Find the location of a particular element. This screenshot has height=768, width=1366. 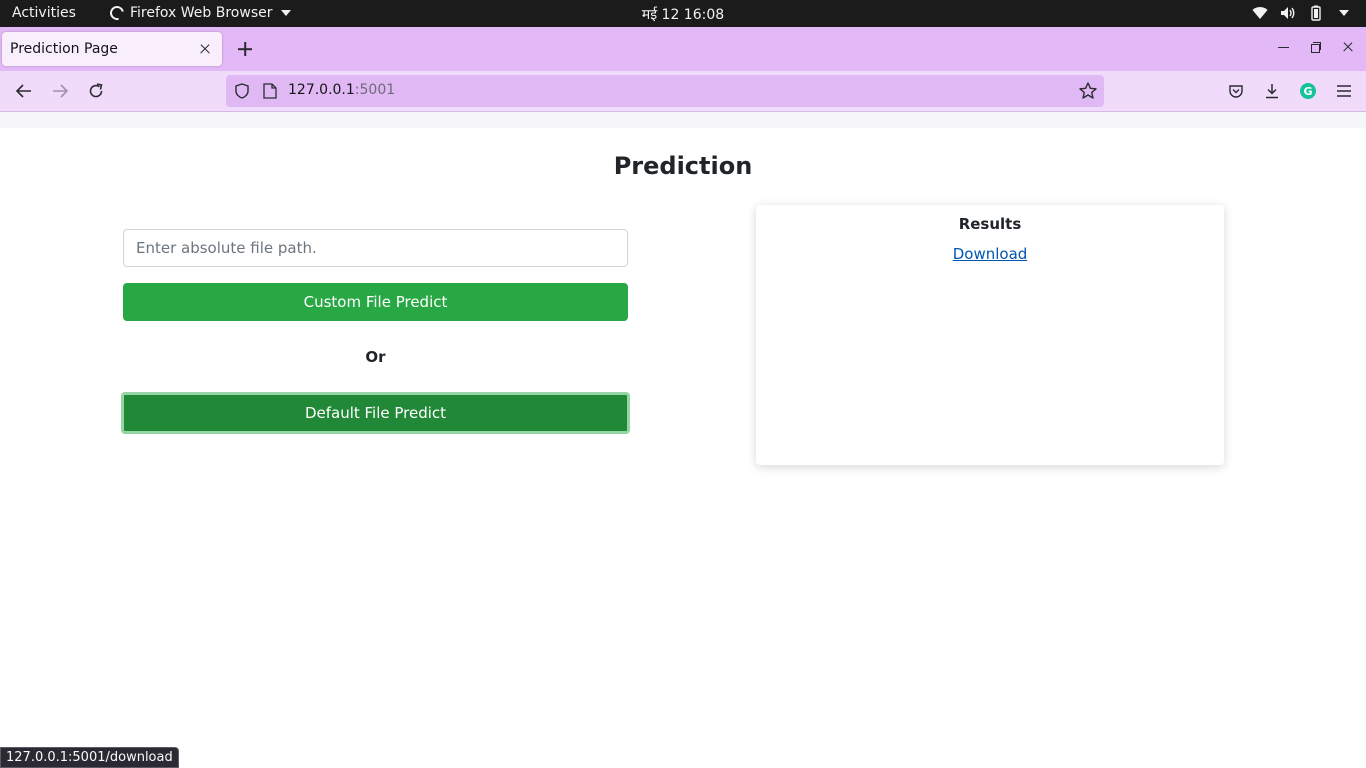

reload-button is located at coordinates (96, 91).